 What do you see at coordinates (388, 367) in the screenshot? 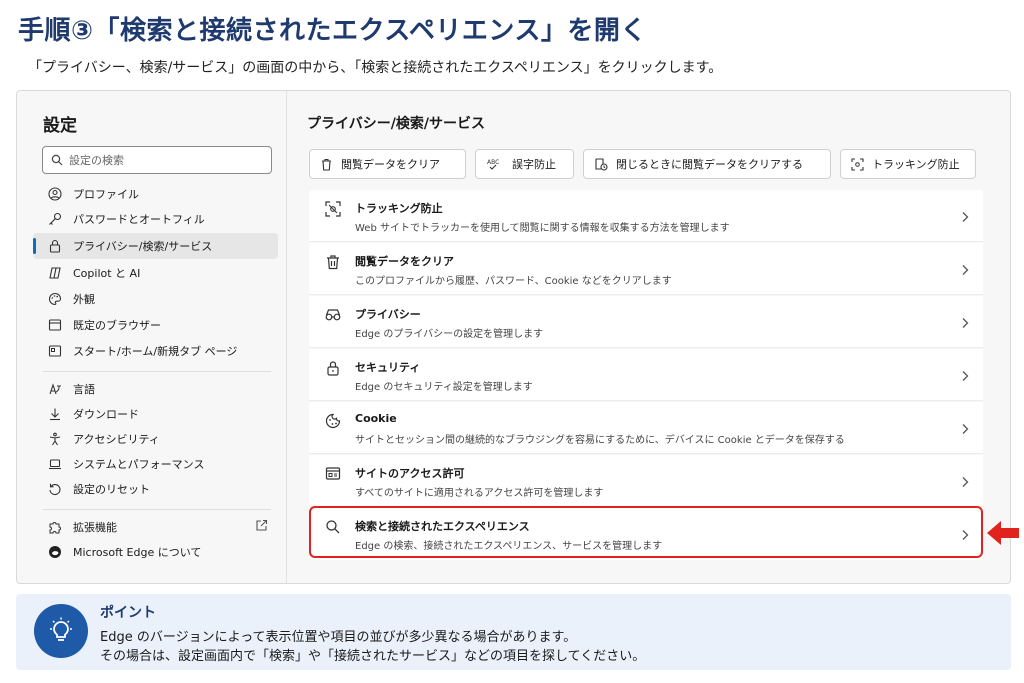
I see `card-title: セキュリティ` at bounding box center [388, 367].